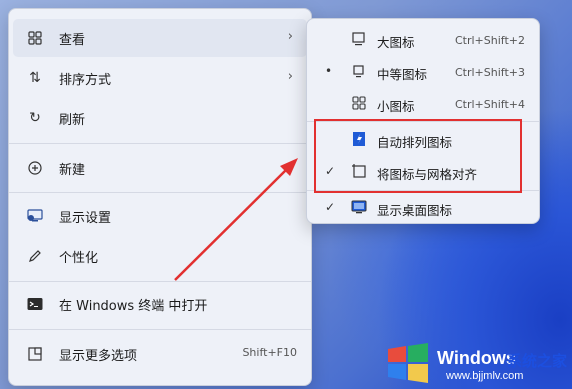 The image size is (572, 389). What do you see at coordinates (476, 358) in the screenshot?
I see `watermark-brand: Windows` at bounding box center [476, 358].